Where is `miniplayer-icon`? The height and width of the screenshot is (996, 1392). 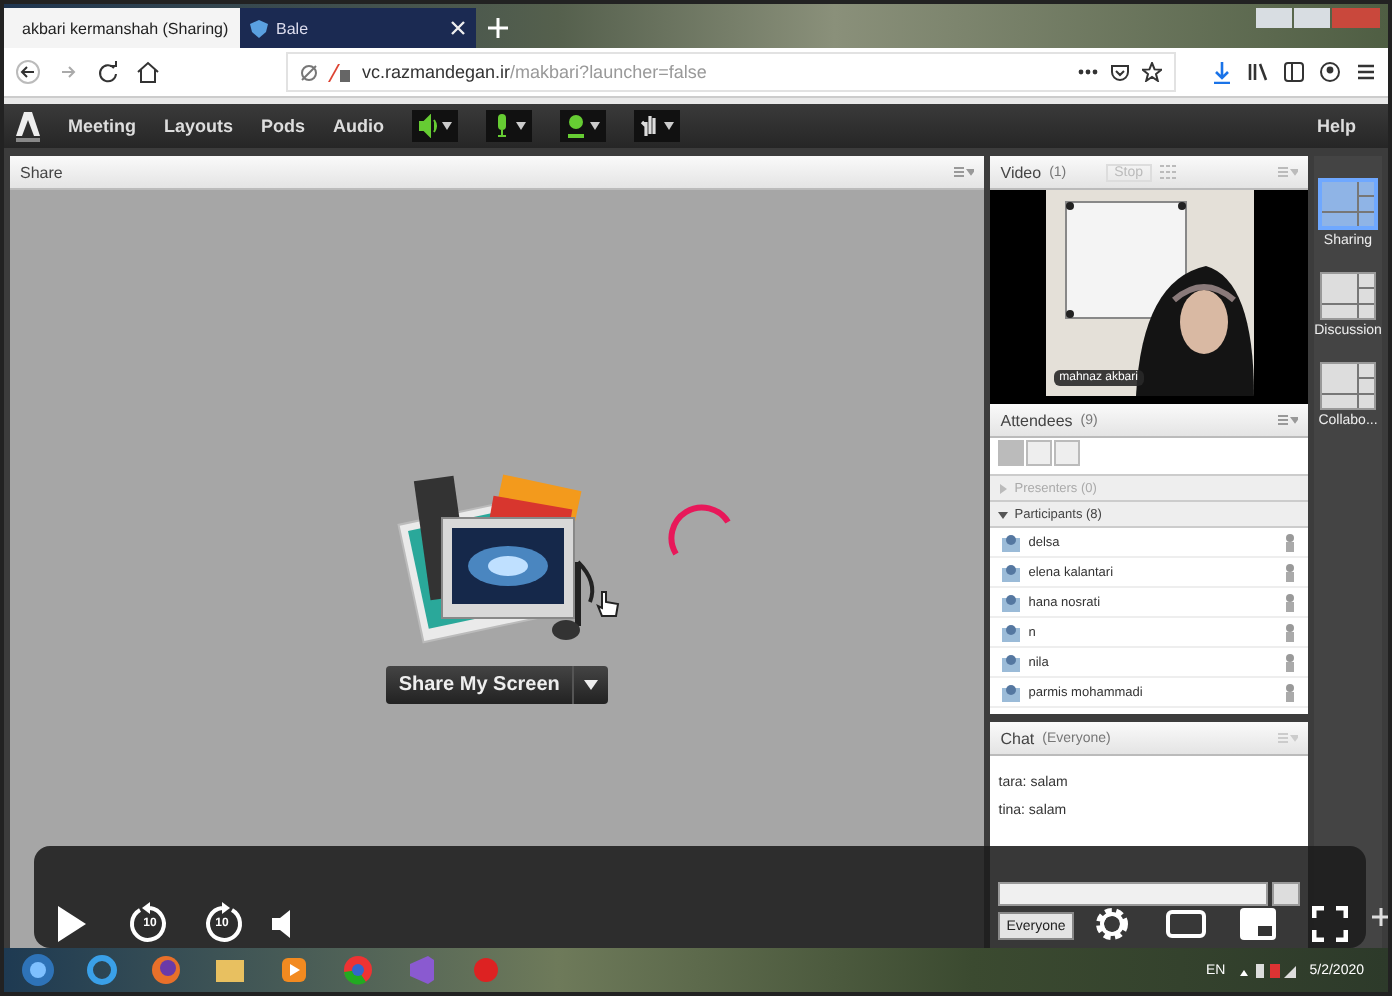 miniplayer-icon is located at coordinates (1258, 924).